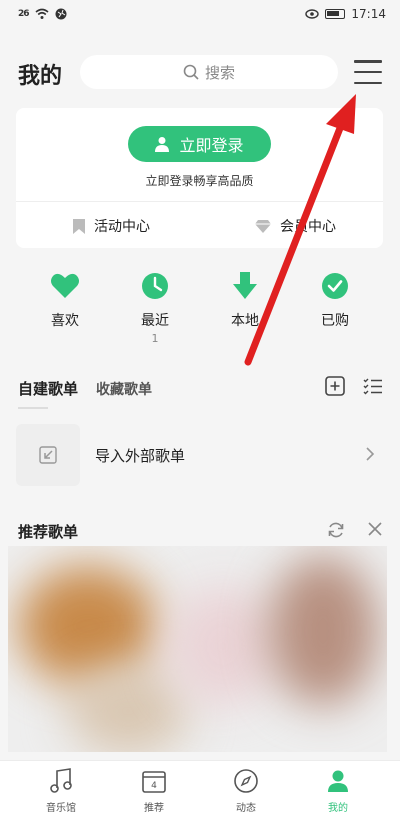  Describe the element at coordinates (23, 14) in the screenshot. I see `signal-icon: 26` at that location.